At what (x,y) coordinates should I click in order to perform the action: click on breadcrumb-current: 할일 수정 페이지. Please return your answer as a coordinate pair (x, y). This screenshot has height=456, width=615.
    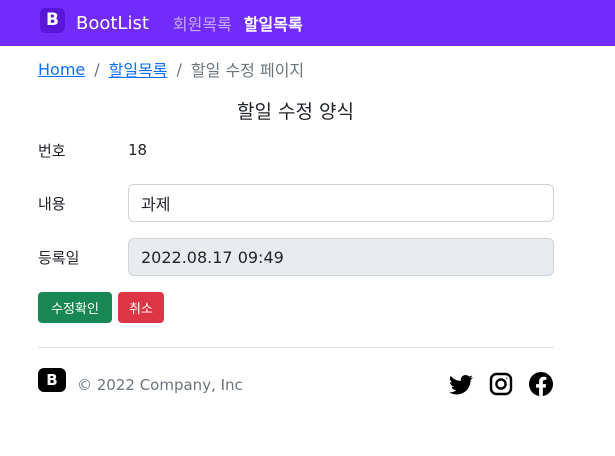
    Looking at the image, I should click on (247, 70).